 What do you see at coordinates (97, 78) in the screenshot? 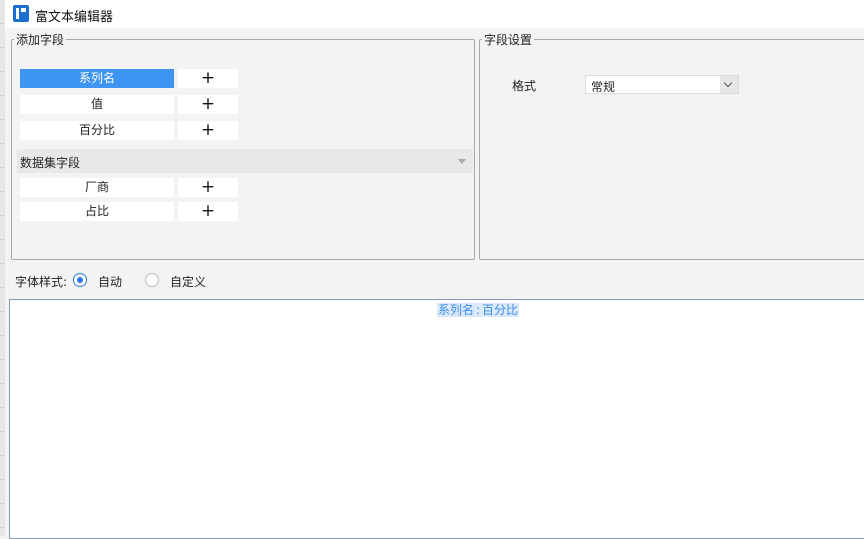
I see `field-series-name: 系列名` at bounding box center [97, 78].